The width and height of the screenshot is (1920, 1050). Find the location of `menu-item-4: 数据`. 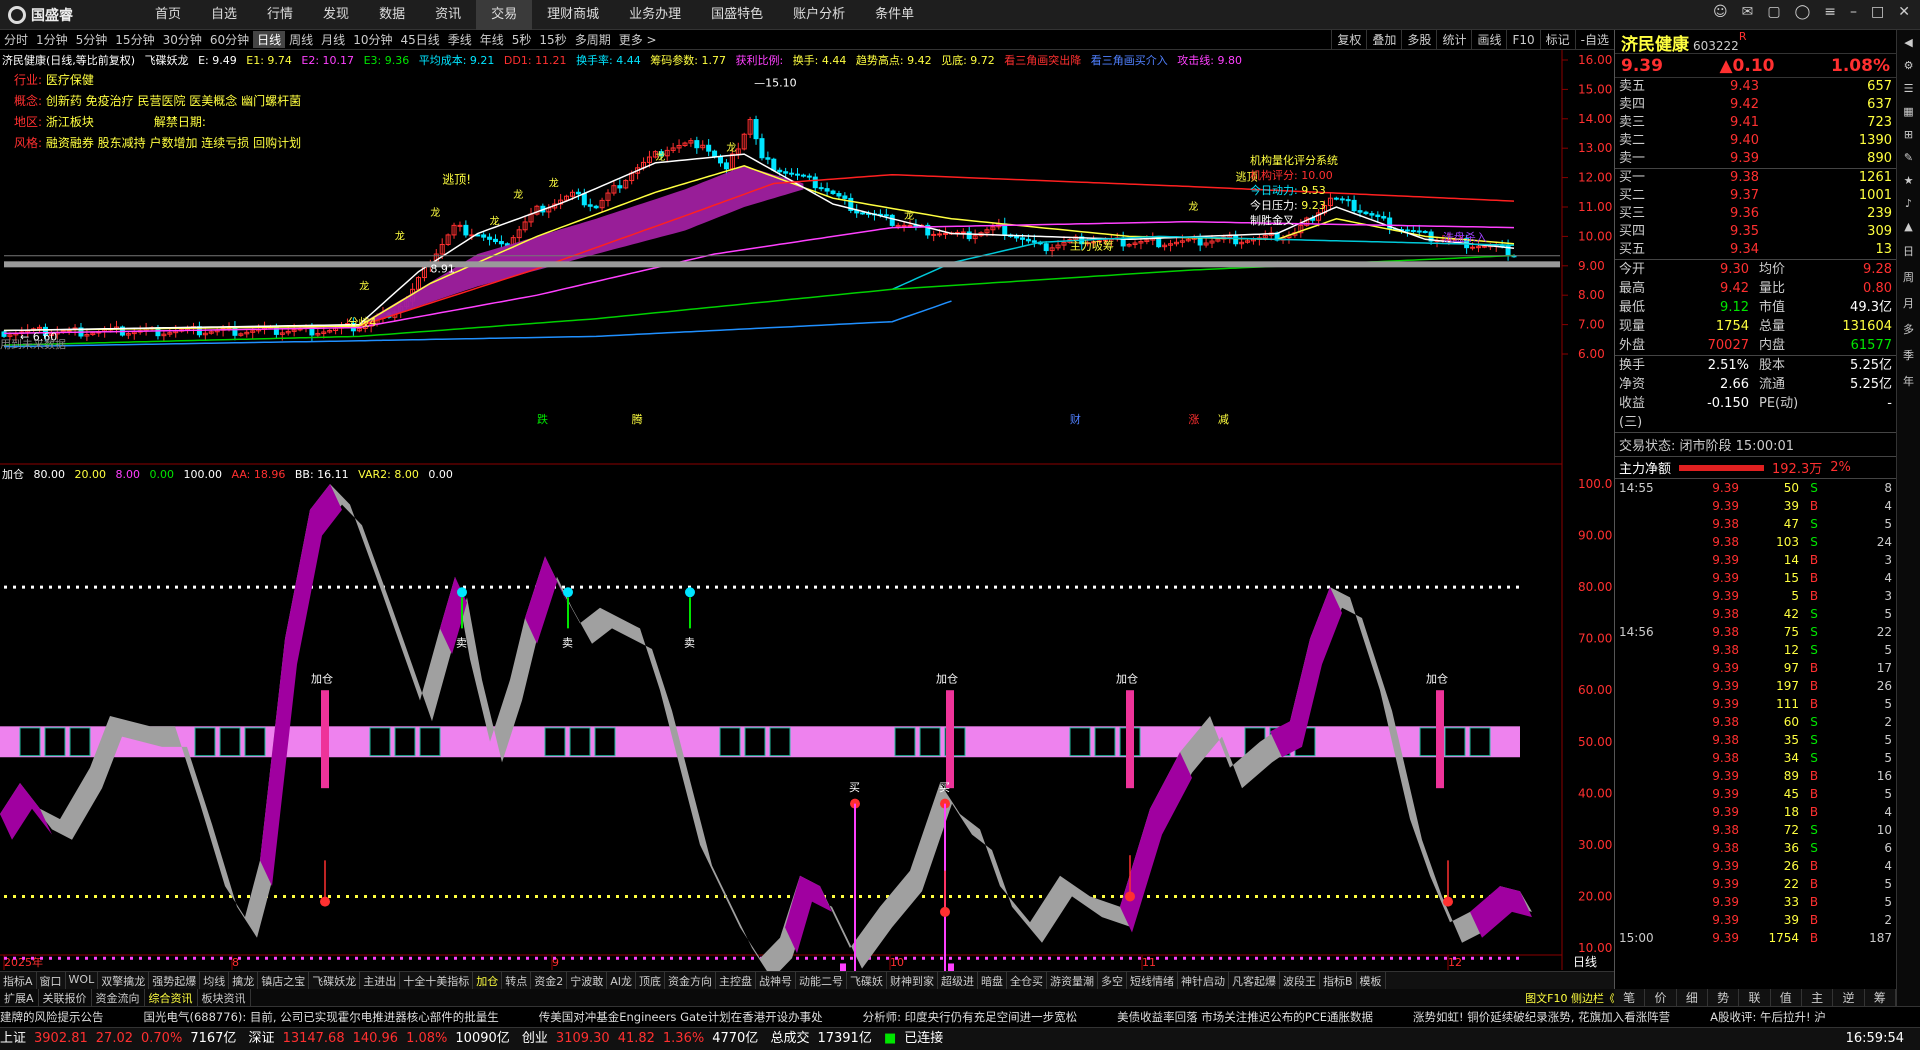

menu-item-4: 数据 is located at coordinates (392, 15).